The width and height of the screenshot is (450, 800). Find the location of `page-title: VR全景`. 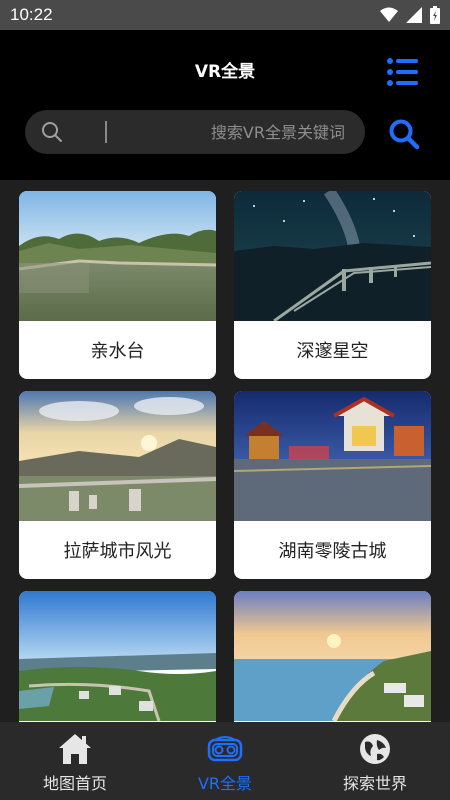

page-title: VR全景 is located at coordinates (225, 72).